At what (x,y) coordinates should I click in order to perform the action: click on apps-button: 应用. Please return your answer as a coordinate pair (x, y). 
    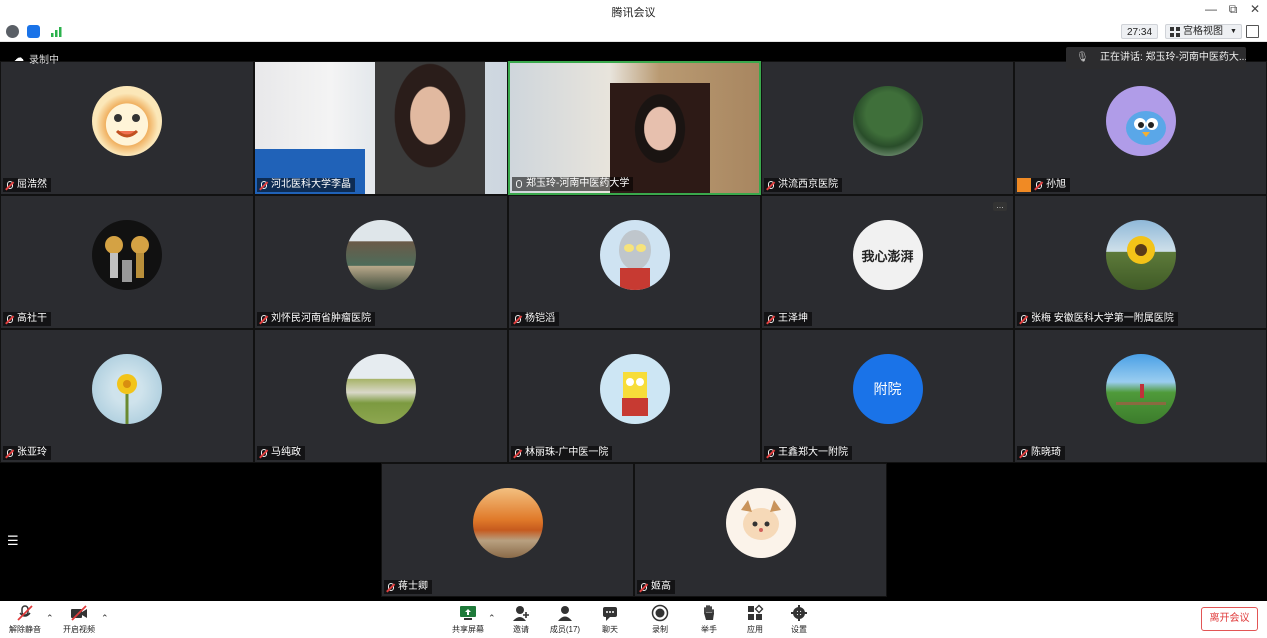
    Looking at the image, I should click on (755, 619).